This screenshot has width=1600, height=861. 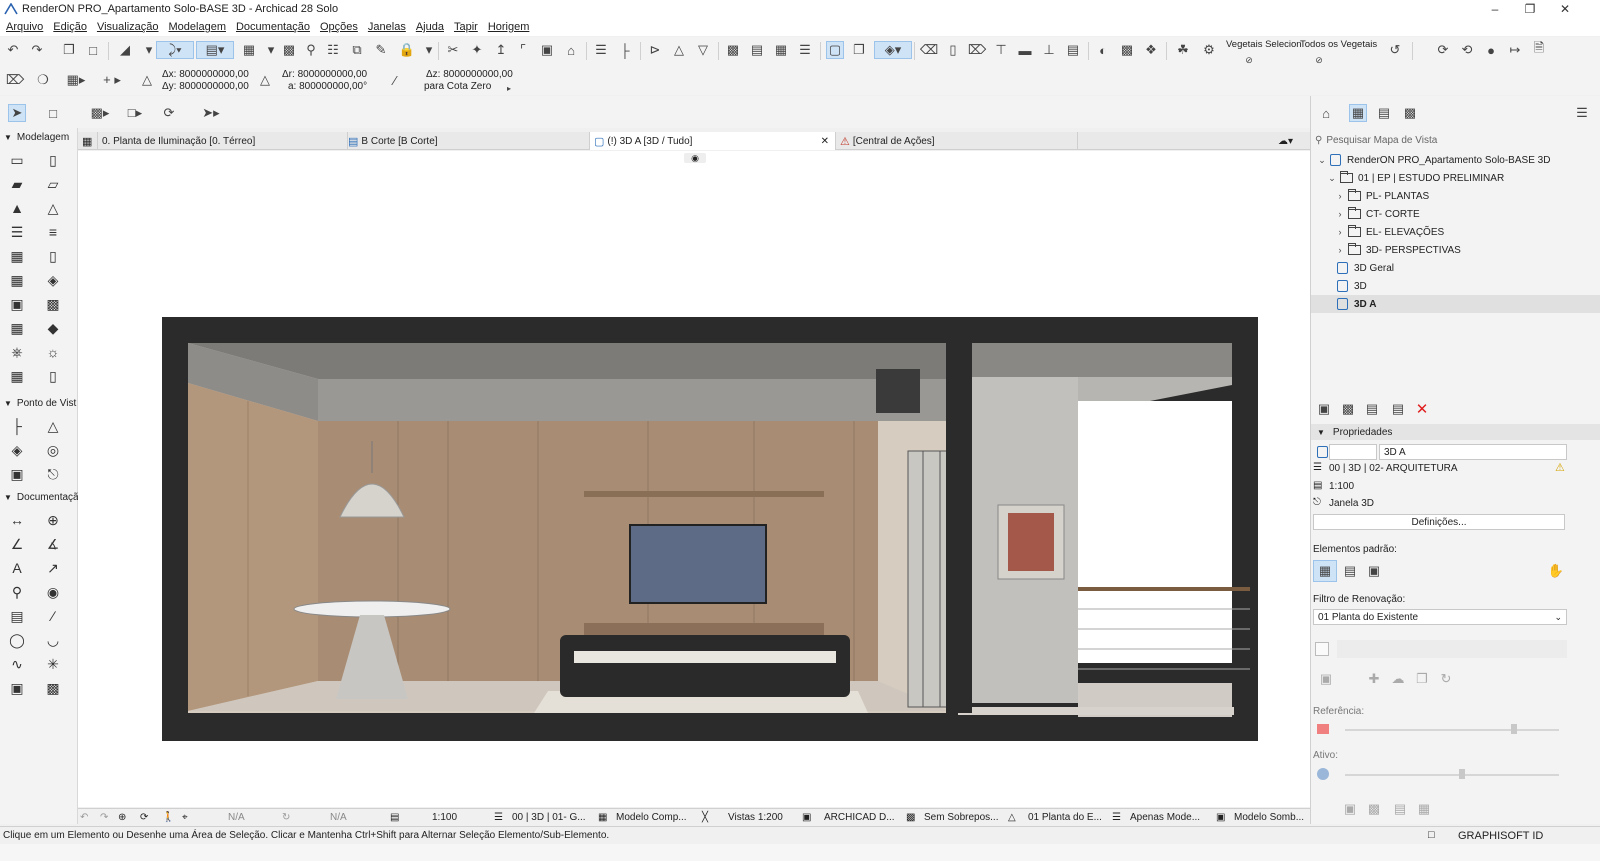 What do you see at coordinates (53, 280) in the screenshot?
I see `skylight-tool-icon: ◈` at bounding box center [53, 280].